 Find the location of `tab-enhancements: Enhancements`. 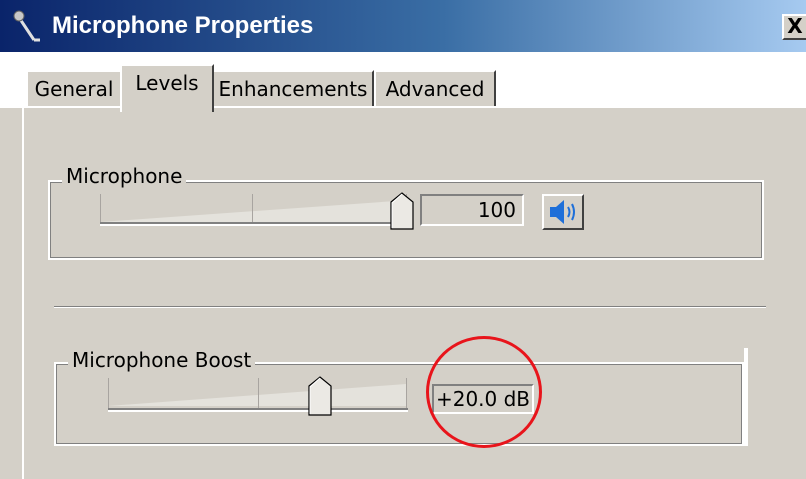

tab-enhancements: Enhancements is located at coordinates (293, 89).